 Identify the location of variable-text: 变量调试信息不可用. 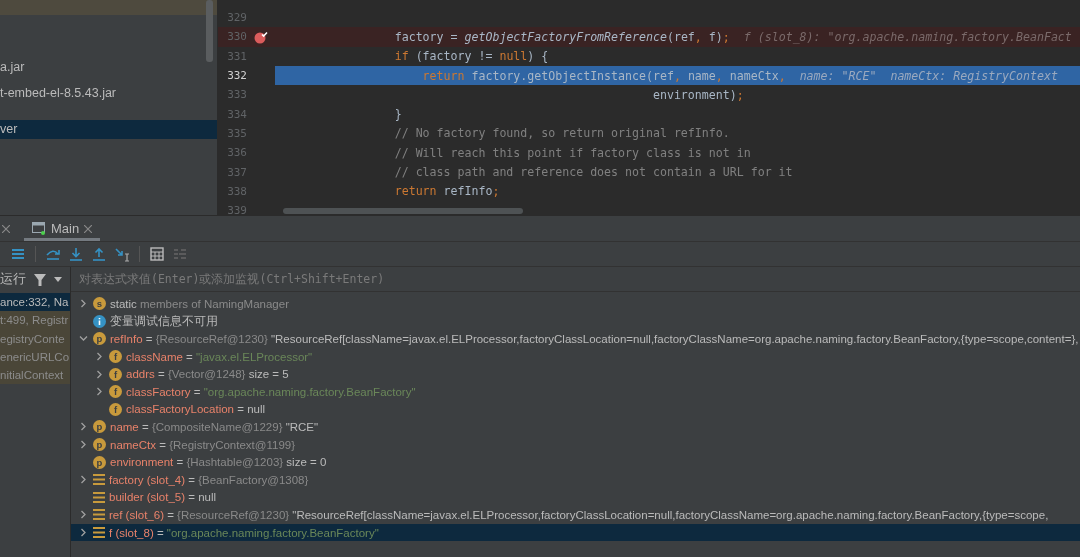
(164, 321).